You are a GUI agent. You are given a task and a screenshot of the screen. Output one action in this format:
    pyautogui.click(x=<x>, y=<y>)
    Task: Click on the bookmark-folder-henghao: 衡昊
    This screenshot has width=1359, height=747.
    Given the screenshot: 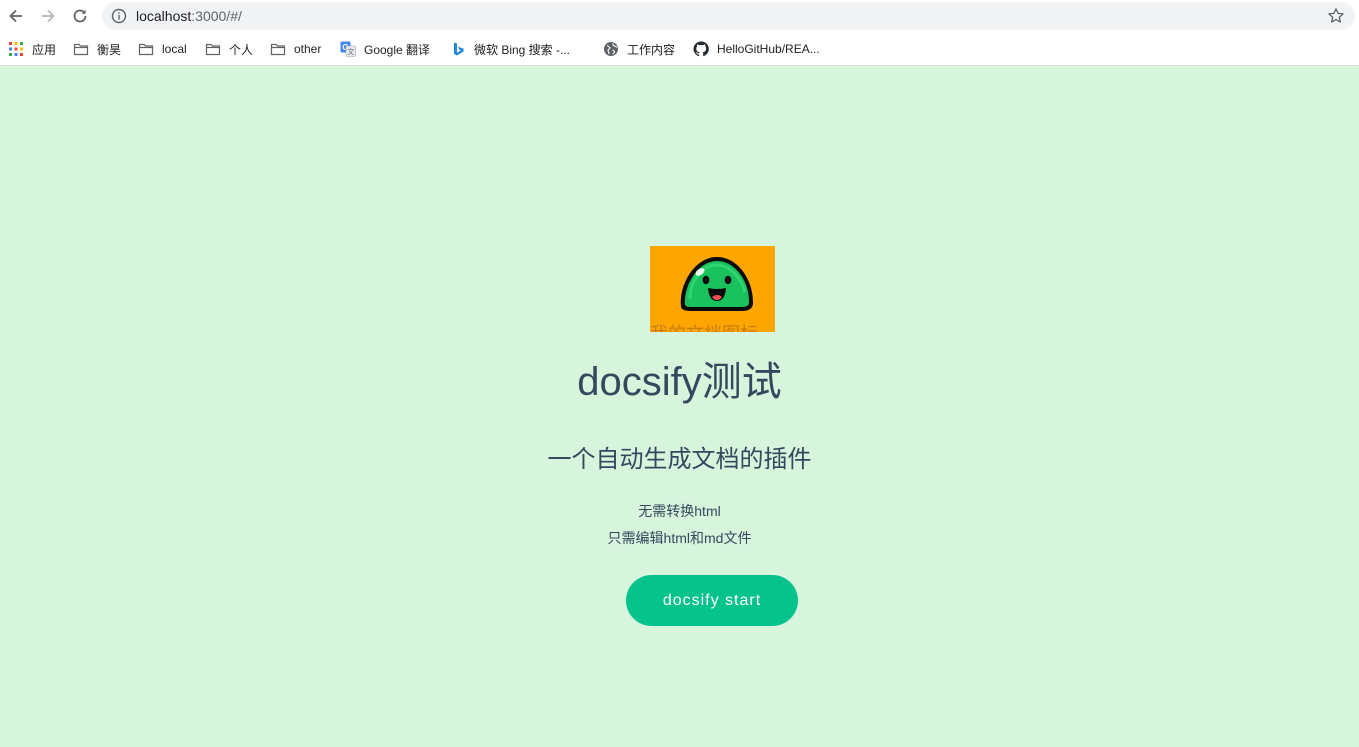 What is the action you would take?
    pyautogui.click(x=97, y=49)
    